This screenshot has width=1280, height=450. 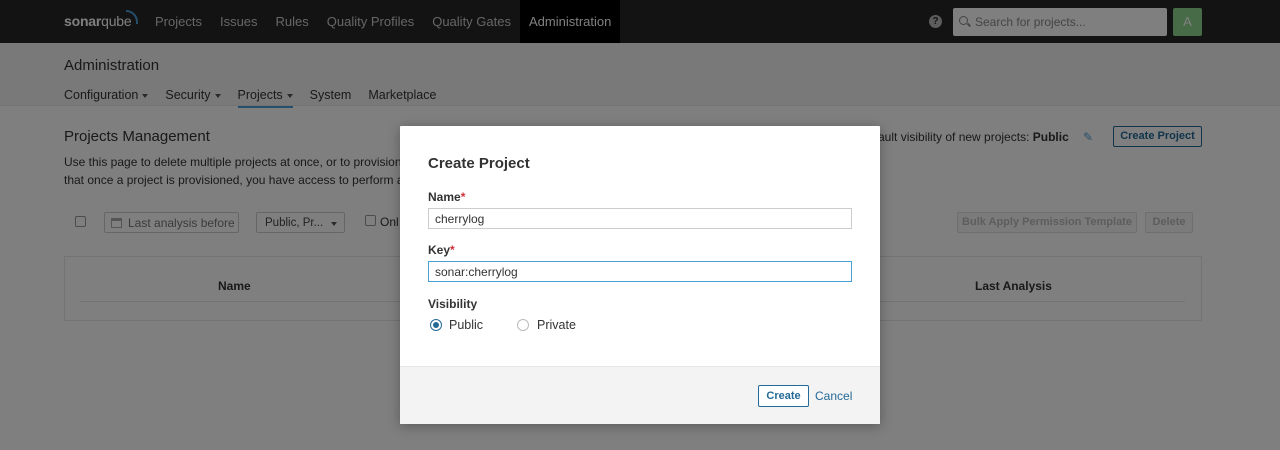 What do you see at coordinates (783, 396) in the screenshot?
I see `create-button: Create` at bounding box center [783, 396].